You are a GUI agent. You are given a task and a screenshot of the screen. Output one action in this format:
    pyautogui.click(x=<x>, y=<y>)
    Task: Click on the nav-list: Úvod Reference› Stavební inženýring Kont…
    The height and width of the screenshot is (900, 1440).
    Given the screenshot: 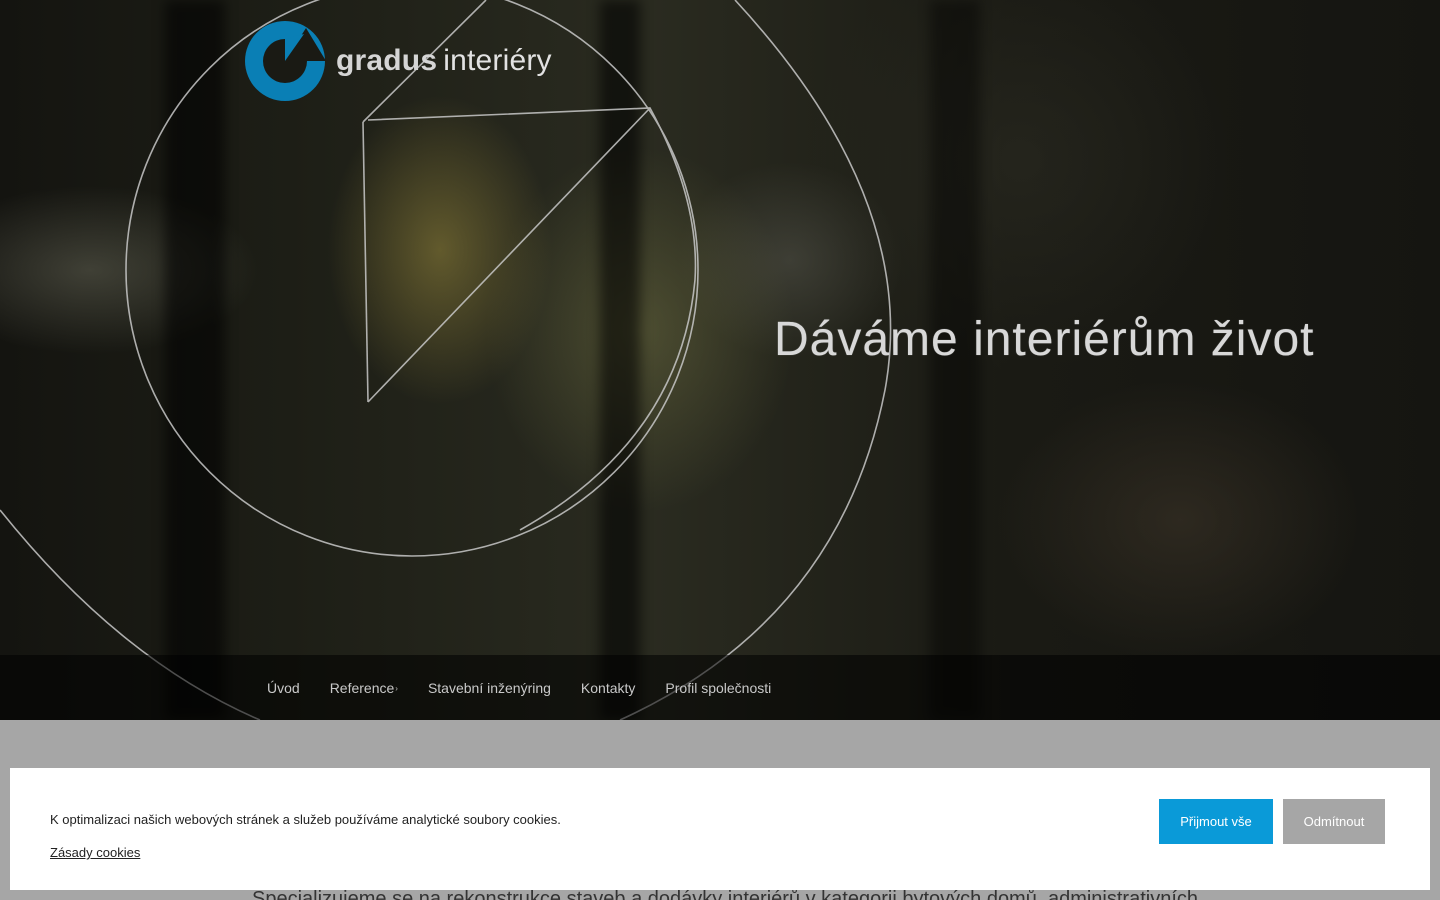 What is the action you would take?
    pyautogui.click(x=519, y=687)
    